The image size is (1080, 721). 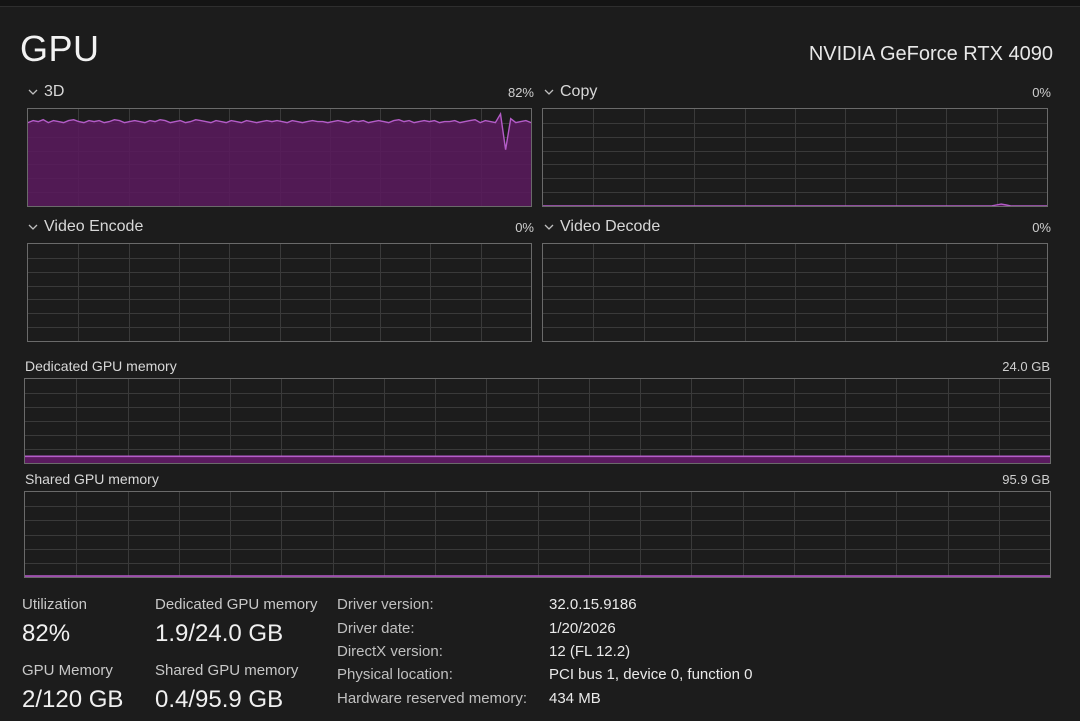 I want to click on graph-video-decode, so click(x=795, y=292).